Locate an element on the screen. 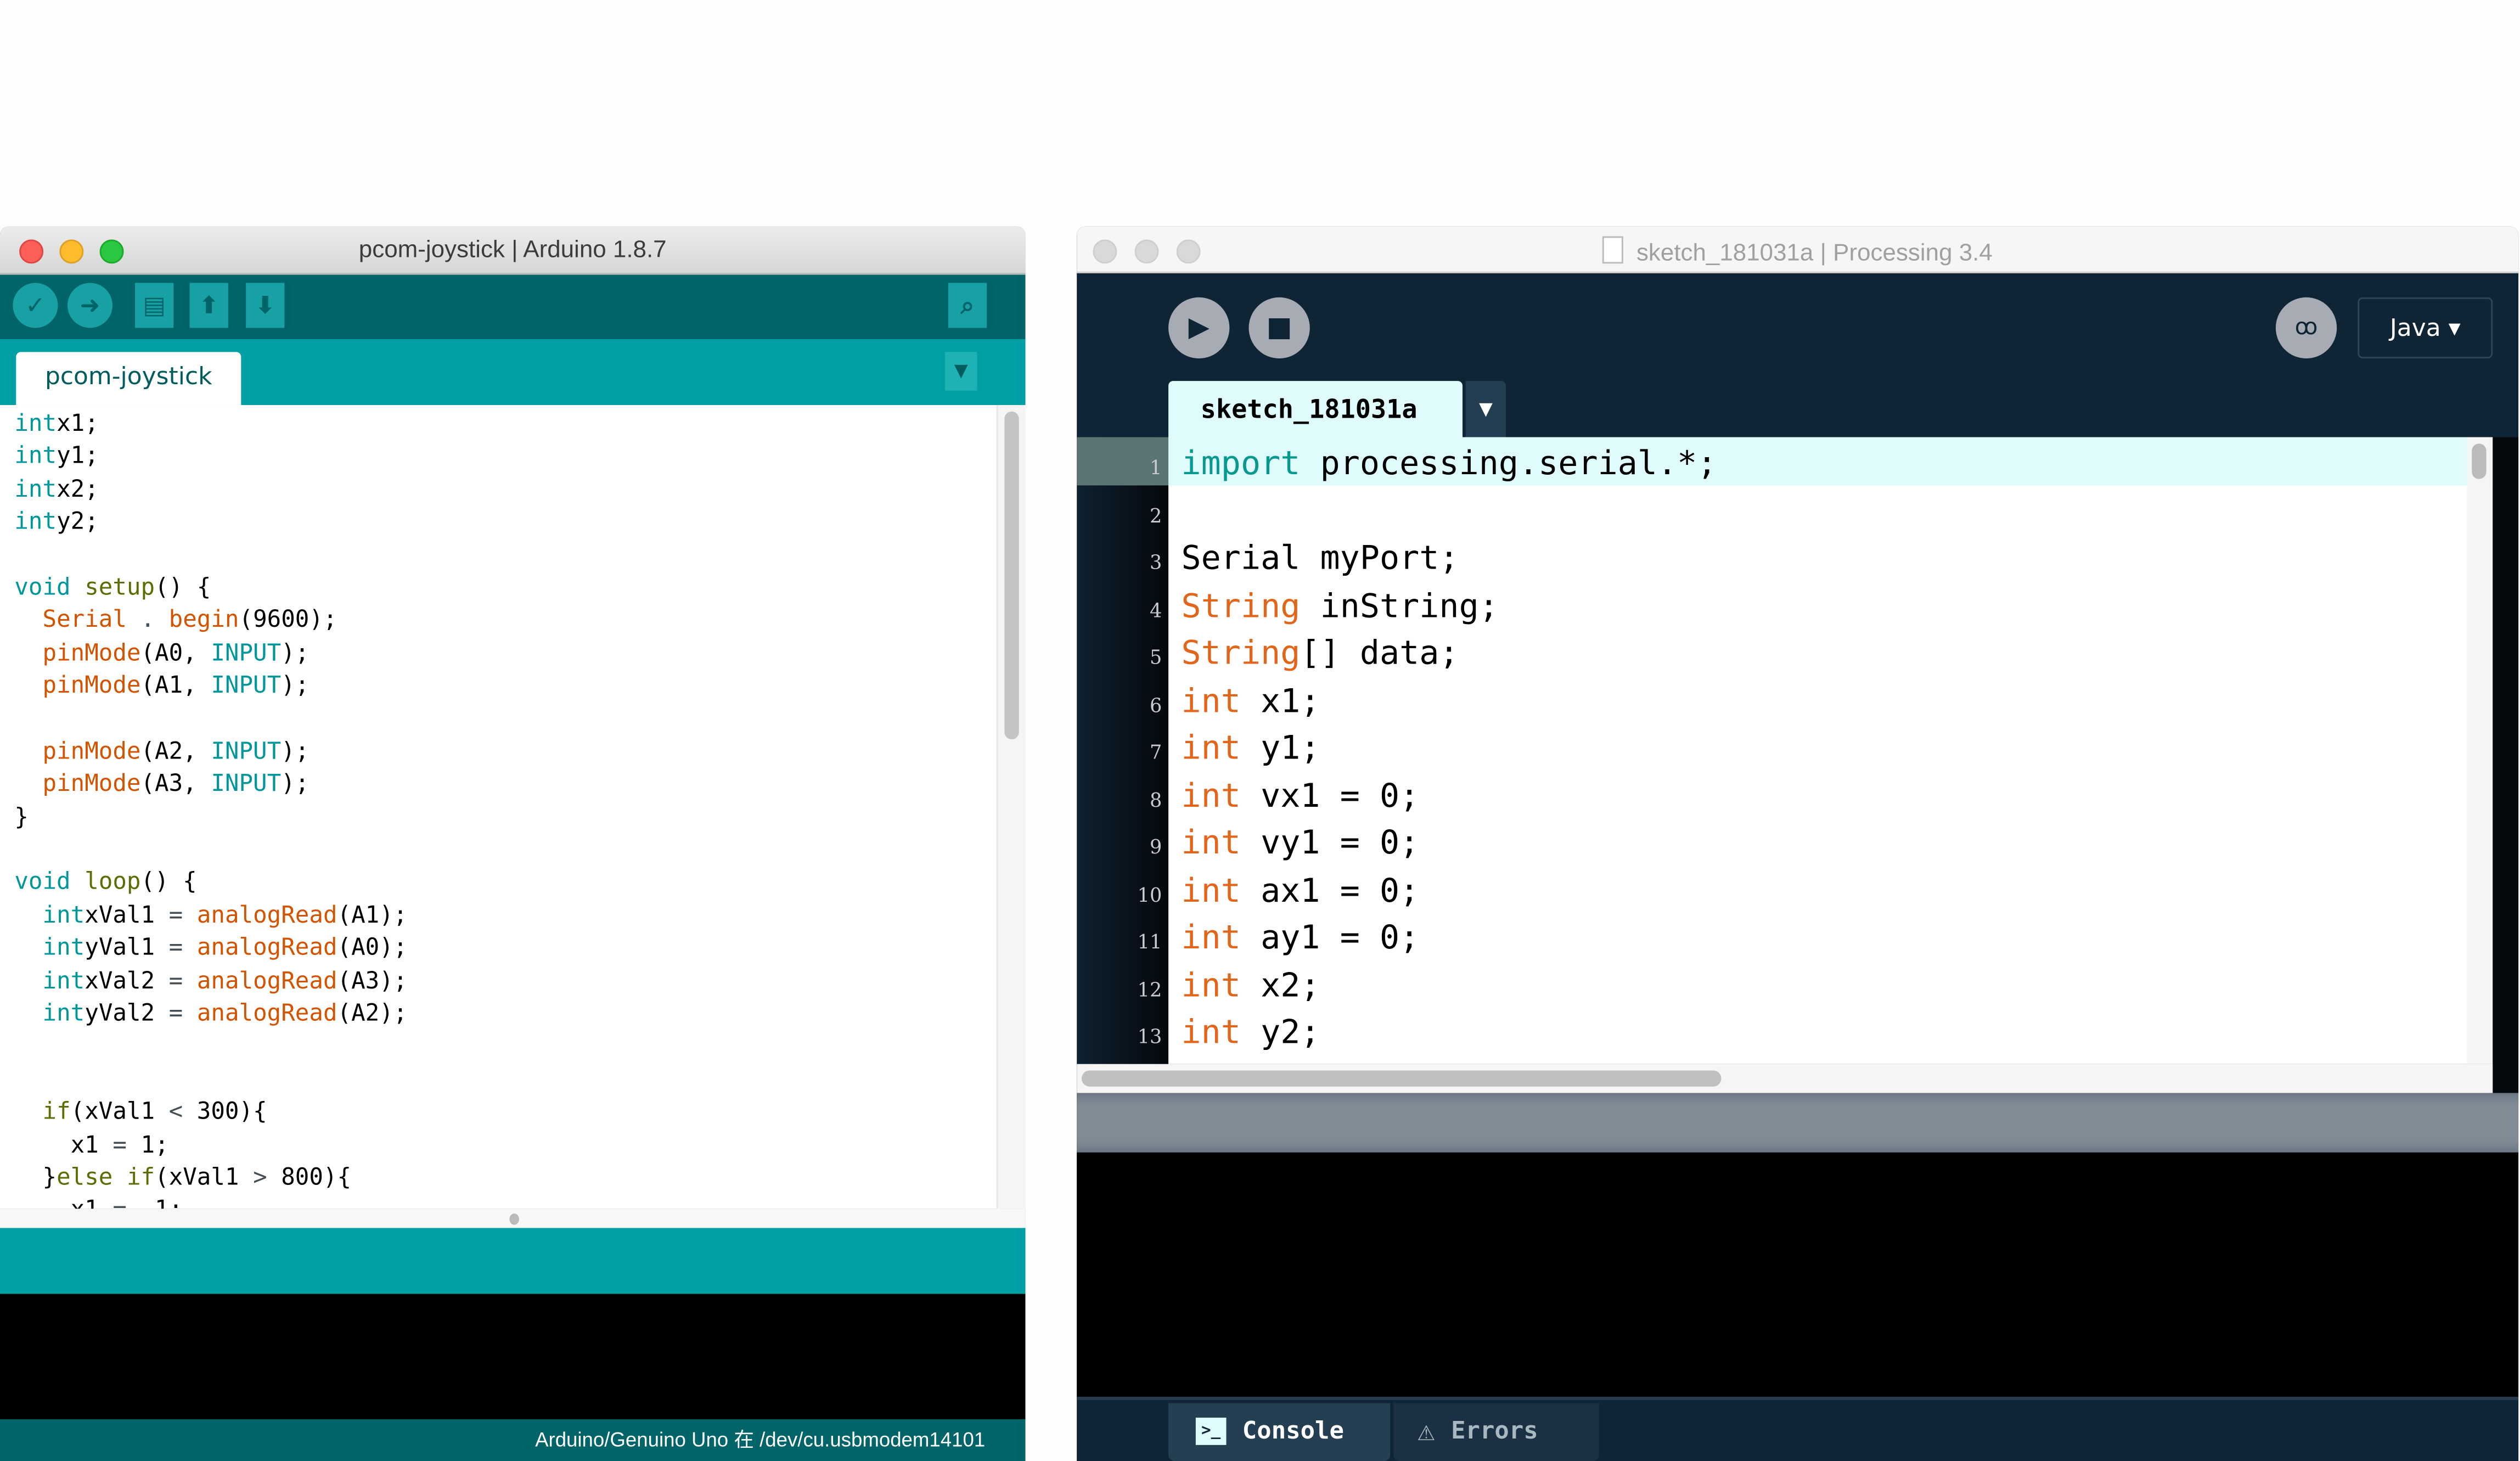 This screenshot has width=2520, height=1461. code-line: pinMode(A2, INPUT); is located at coordinates (519, 752).